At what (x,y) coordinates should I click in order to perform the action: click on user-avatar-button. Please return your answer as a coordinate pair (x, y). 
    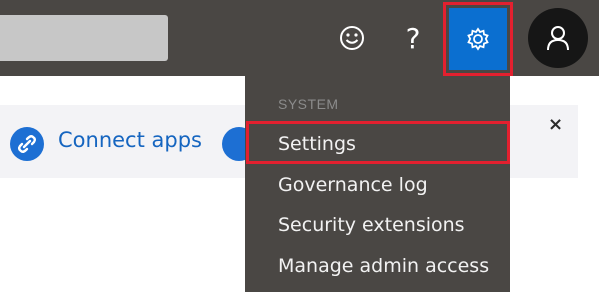
    Looking at the image, I should click on (558, 38).